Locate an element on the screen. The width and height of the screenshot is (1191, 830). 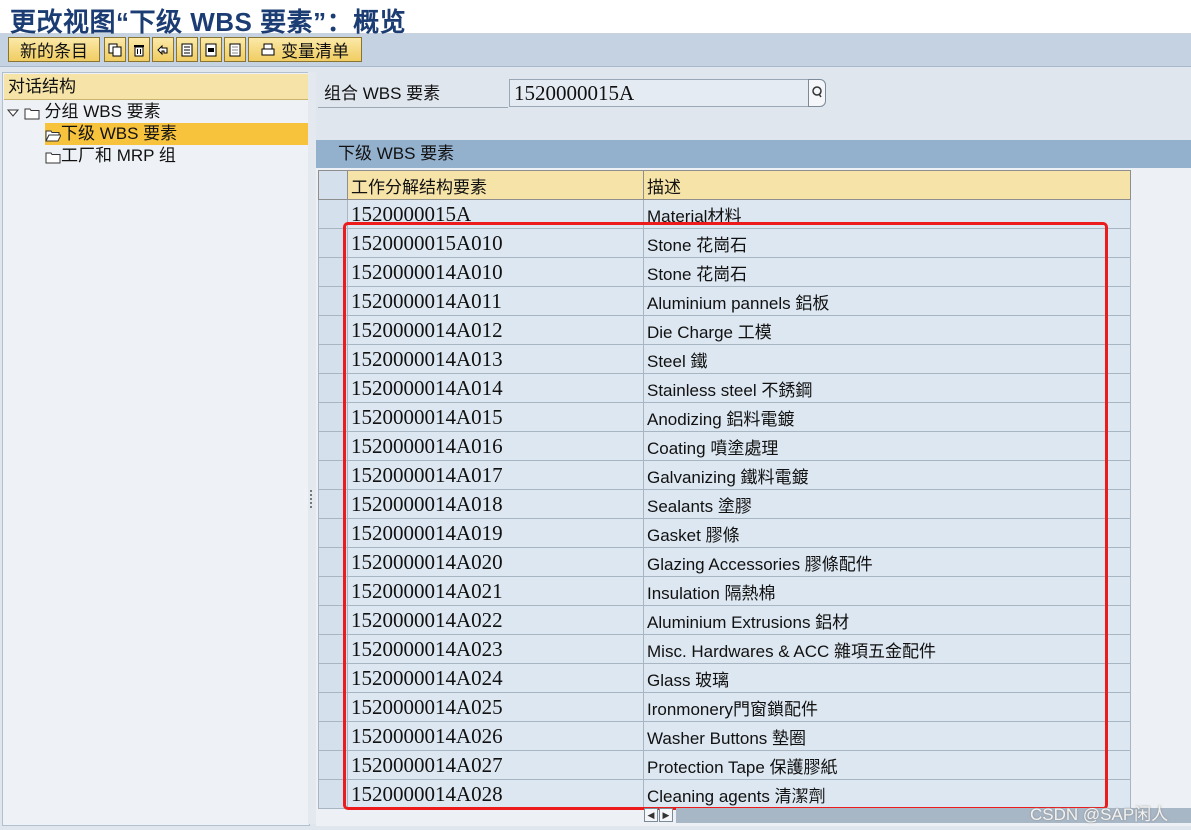
wbs-element-cell: 1520000014A024 is located at coordinates (495, 678).